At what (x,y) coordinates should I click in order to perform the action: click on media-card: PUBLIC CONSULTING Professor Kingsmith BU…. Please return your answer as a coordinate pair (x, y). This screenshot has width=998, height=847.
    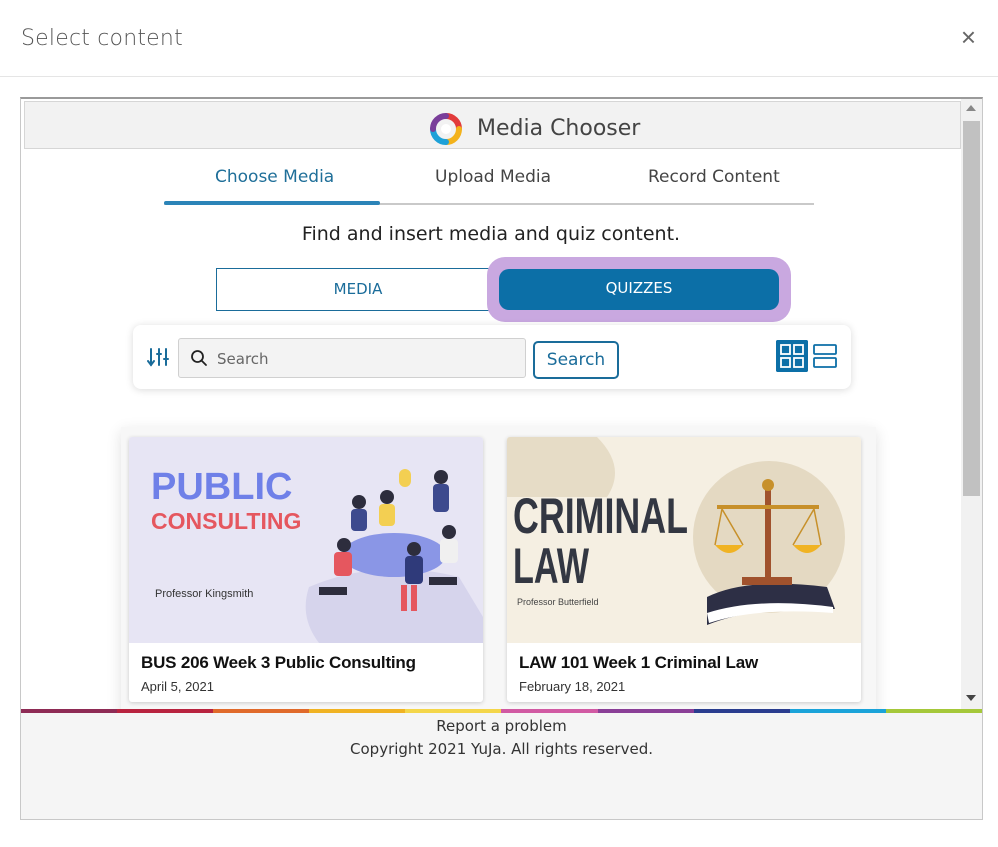
    Looking at the image, I should click on (306, 569).